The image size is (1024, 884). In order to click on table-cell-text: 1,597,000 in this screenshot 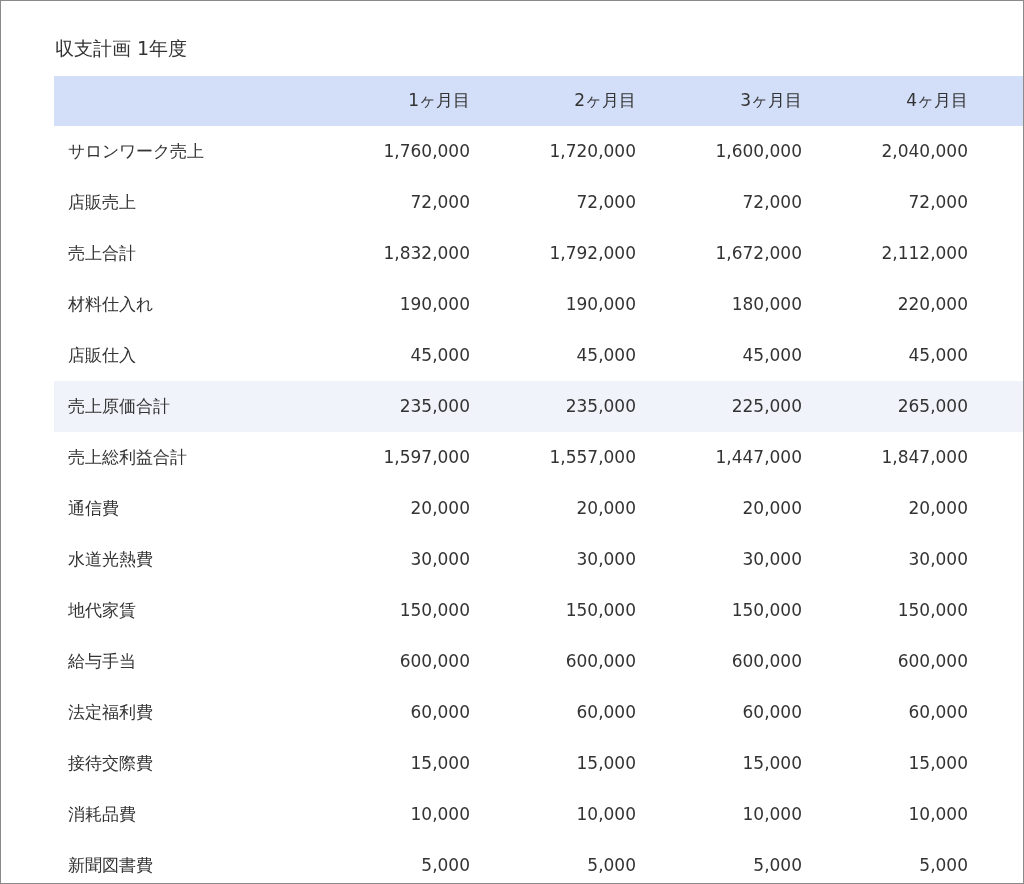, I will do `click(426, 457)`.